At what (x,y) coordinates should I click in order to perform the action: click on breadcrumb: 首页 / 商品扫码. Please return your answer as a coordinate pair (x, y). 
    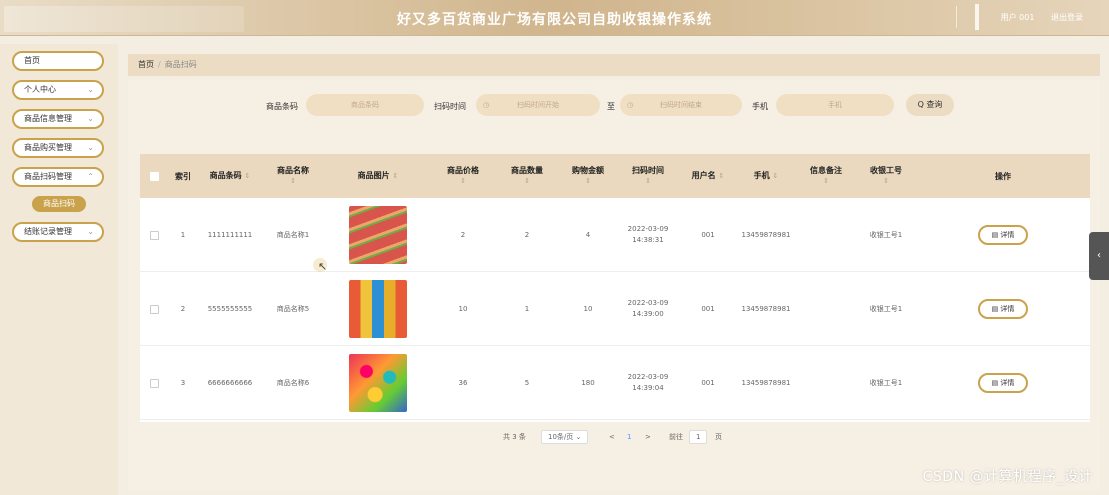
    Looking at the image, I should click on (614, 65).